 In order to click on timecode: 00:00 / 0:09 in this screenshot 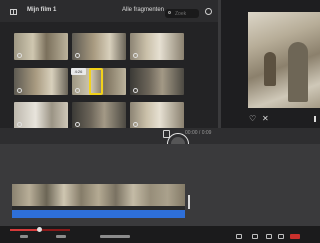, I will do `click(198, 133)`.